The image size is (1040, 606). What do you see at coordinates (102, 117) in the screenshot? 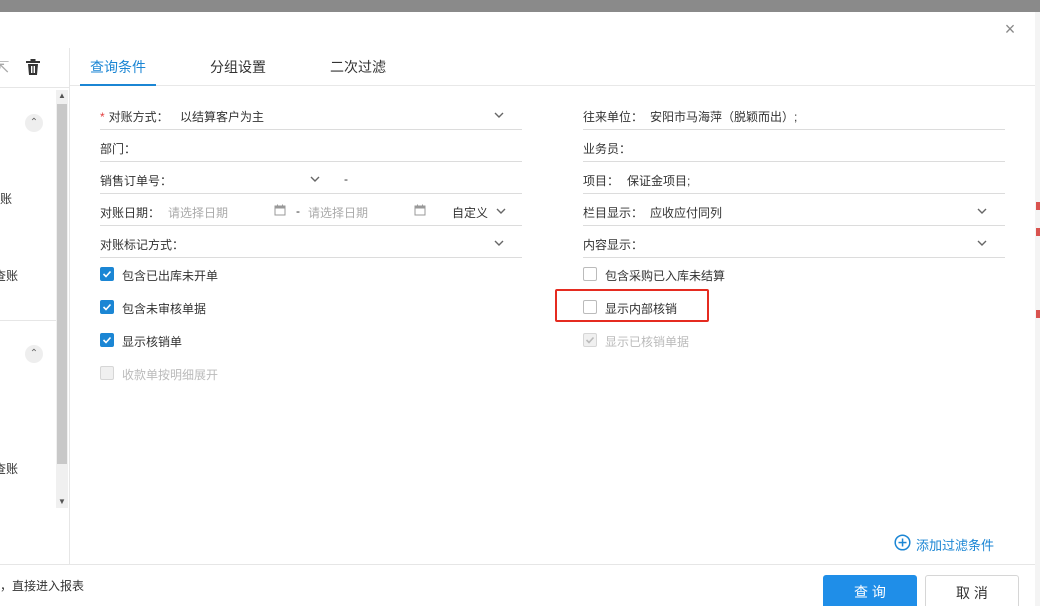
I see `required-mark: *` at bounding box center [102, 117].